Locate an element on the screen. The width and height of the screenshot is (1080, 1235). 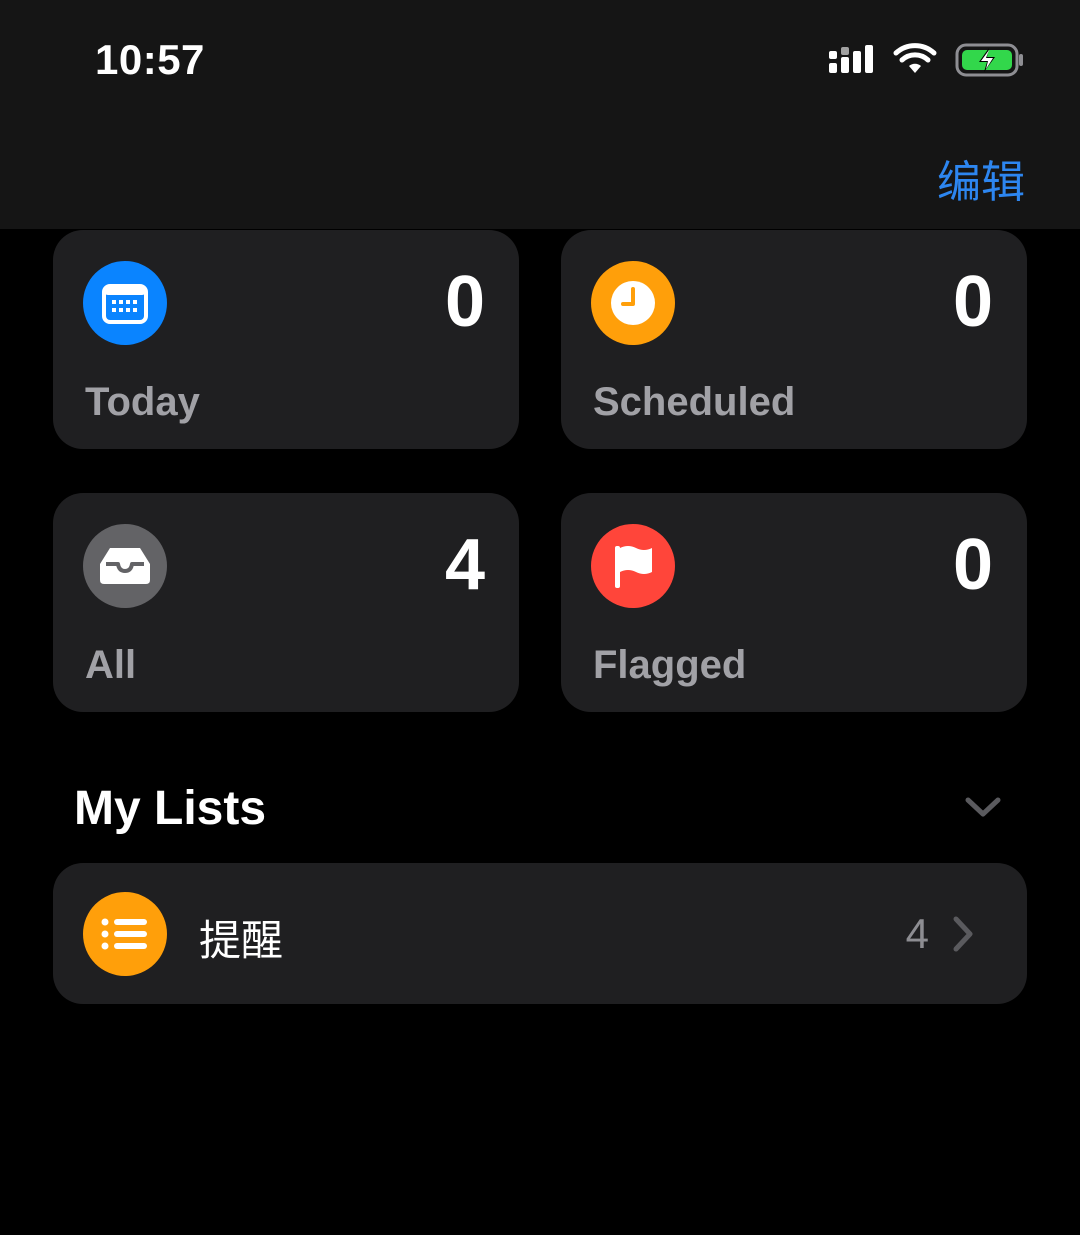
list-bullet-icon is located at coordinates (125, 934).